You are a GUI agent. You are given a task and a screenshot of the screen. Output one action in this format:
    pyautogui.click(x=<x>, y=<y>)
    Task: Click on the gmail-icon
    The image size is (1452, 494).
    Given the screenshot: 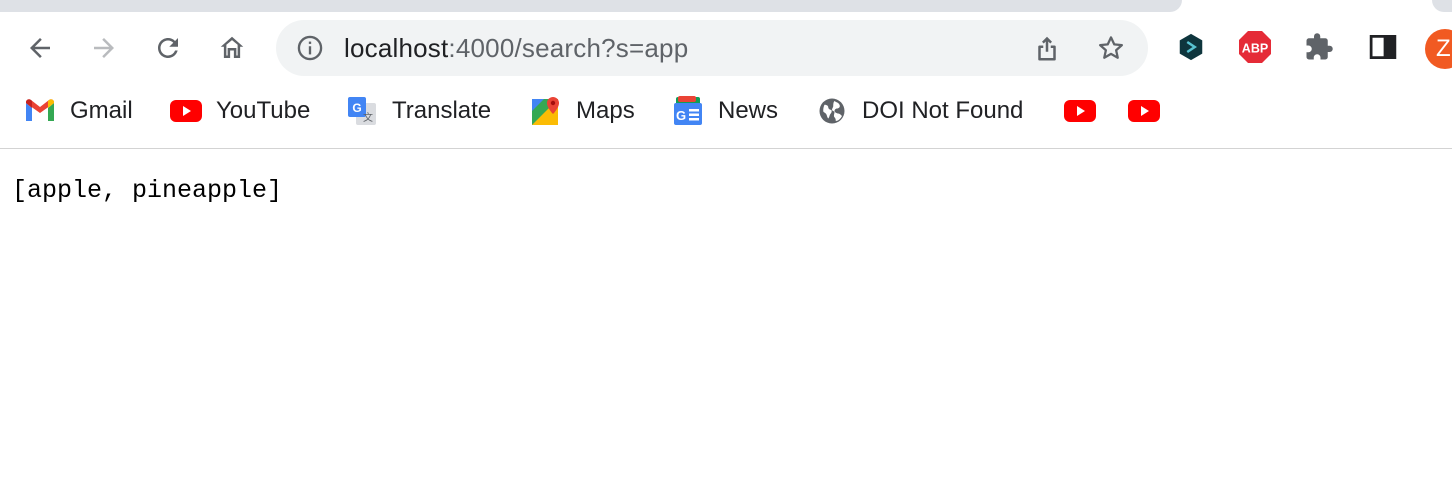 What is the action you would take?
    pyautogui.click(x=40, y=111)
    